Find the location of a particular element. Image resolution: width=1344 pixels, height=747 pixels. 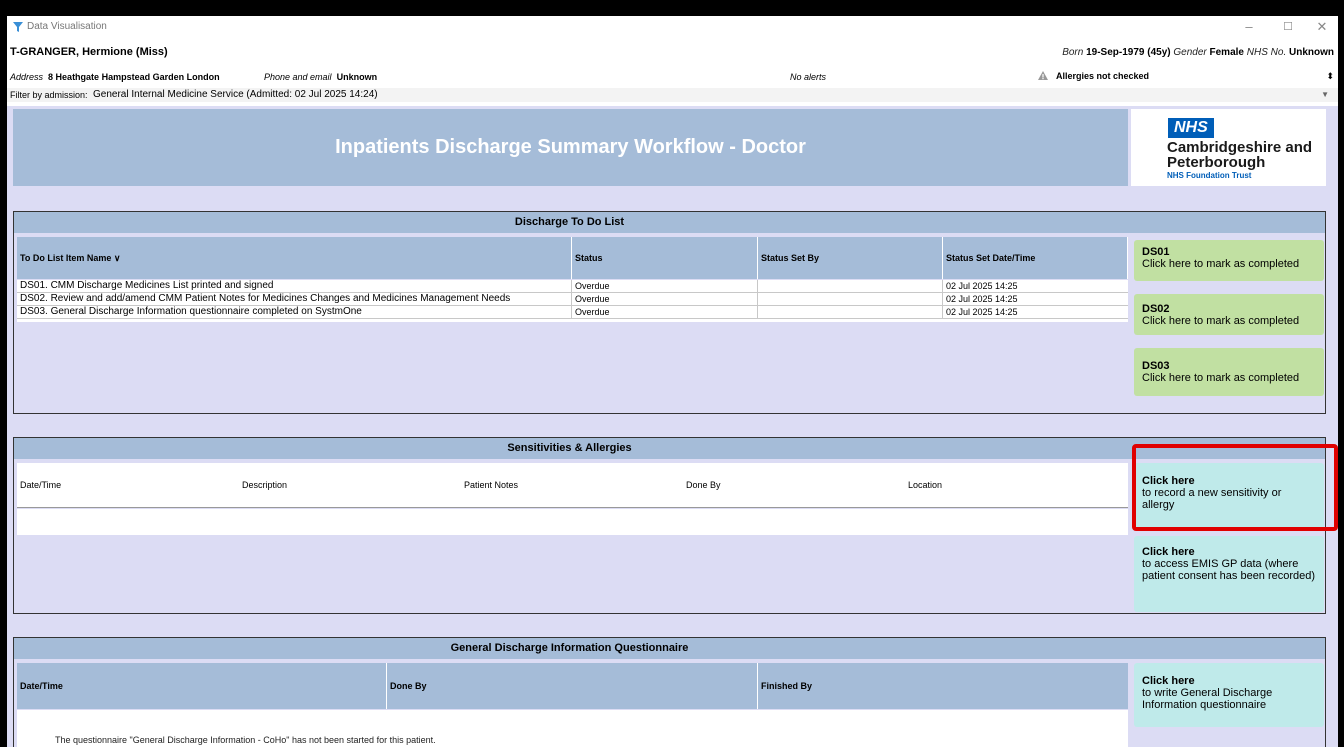

allergies-title-text: Sensitivities & Allergies is located at coordinates (569, 448).